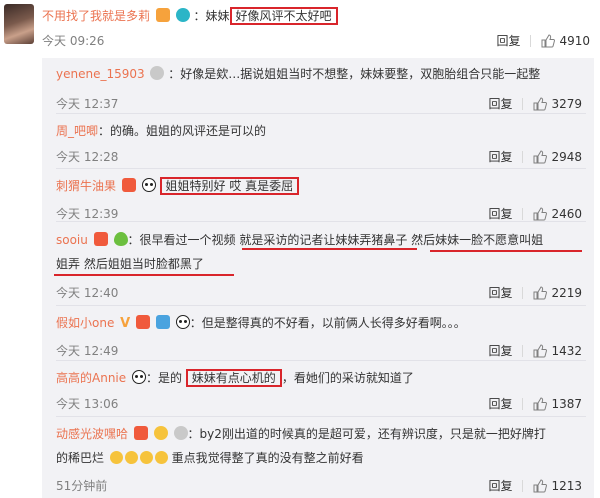  What do you see at coordinates (566, 214) in the screenshot?
I see `like-count: 2460` at bounding box center [566, 214].